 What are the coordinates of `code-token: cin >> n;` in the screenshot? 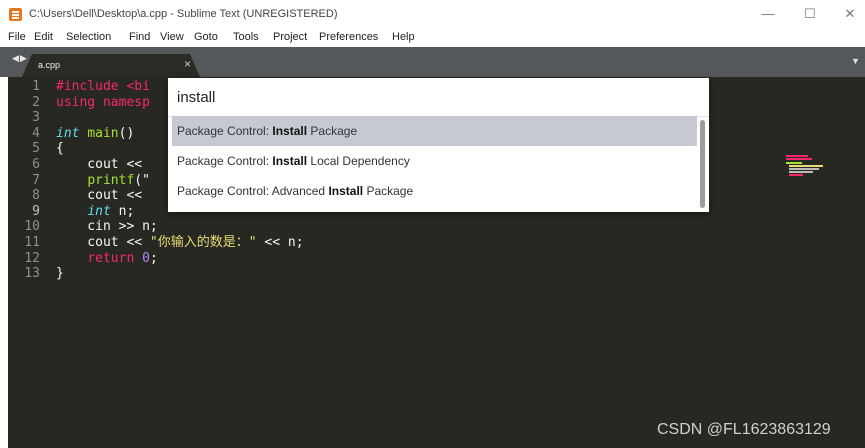 It's located at (107, 227).